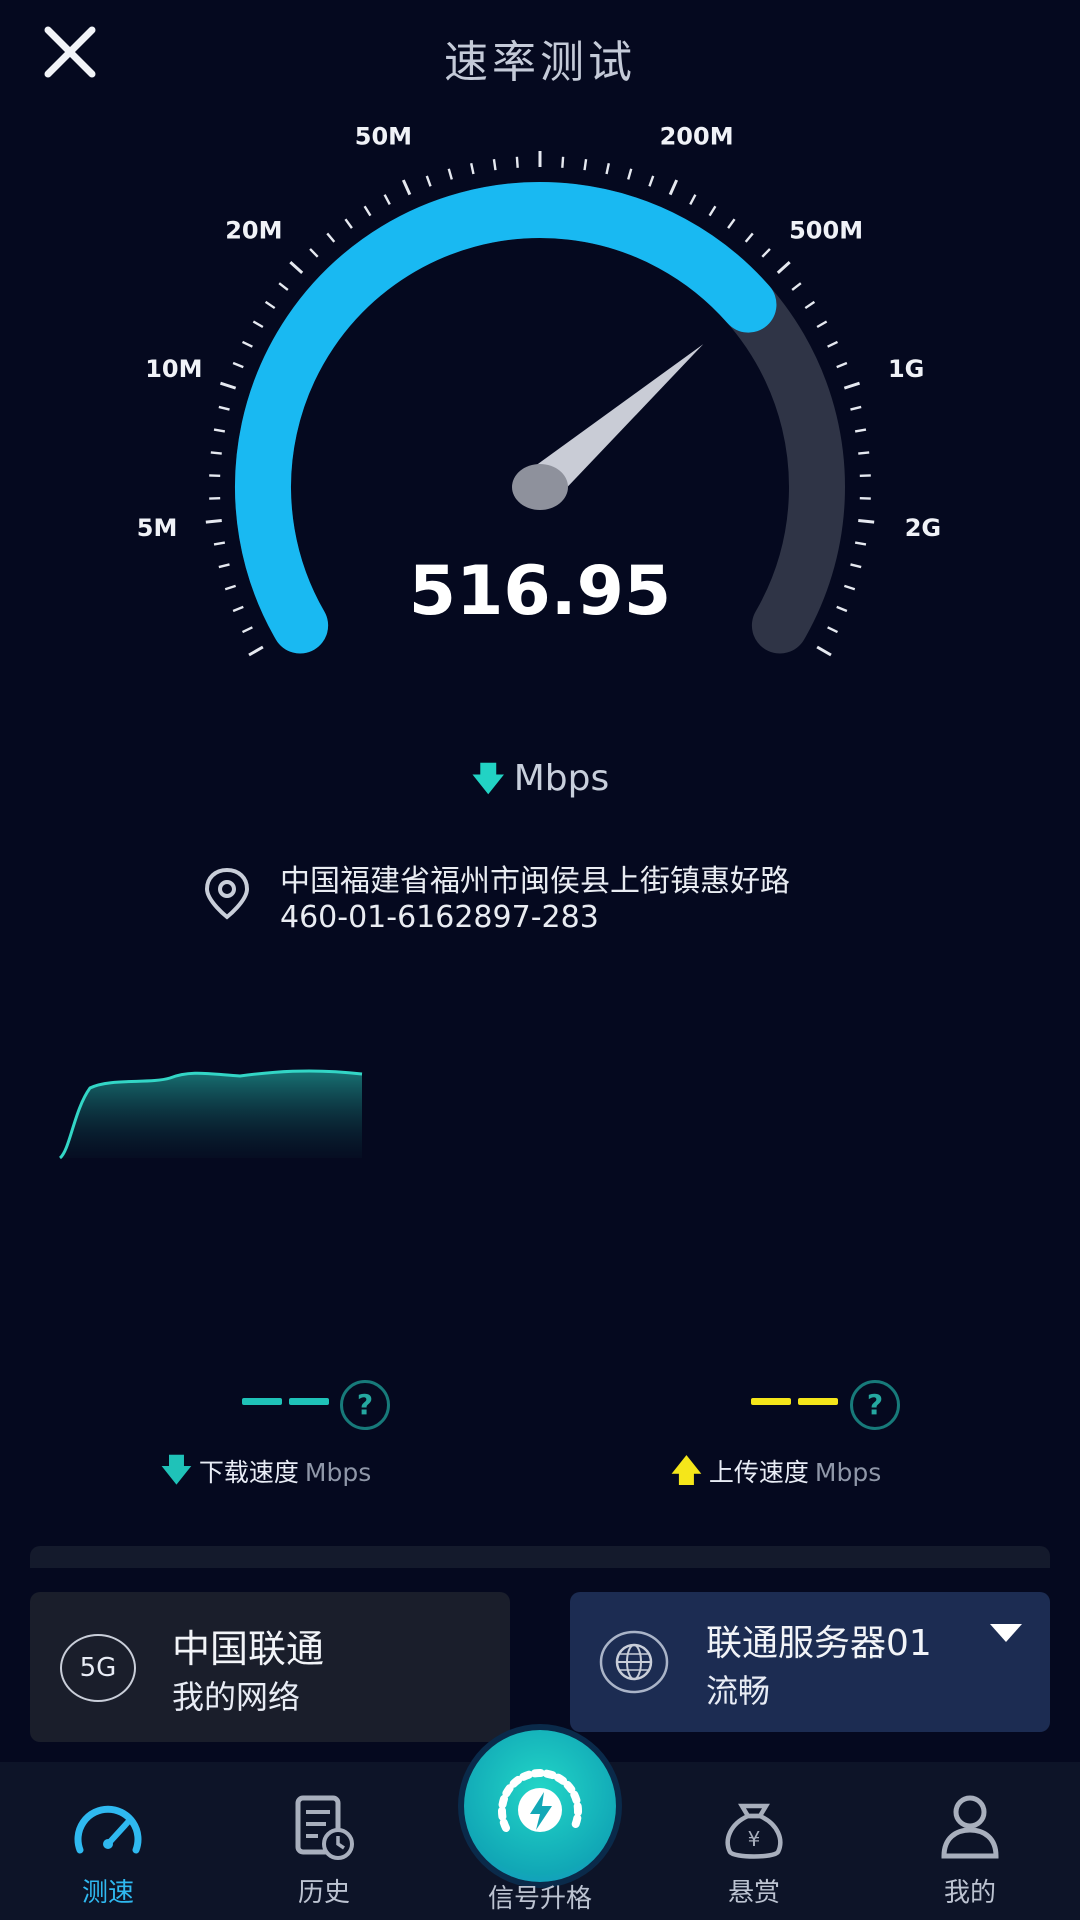 This screenshot has height=1920, width=1080. What do you see at coordinates (248, 1472) in the screenshot?
I see `download-label-text: 下载速度` at bounding box center [248, 1472].